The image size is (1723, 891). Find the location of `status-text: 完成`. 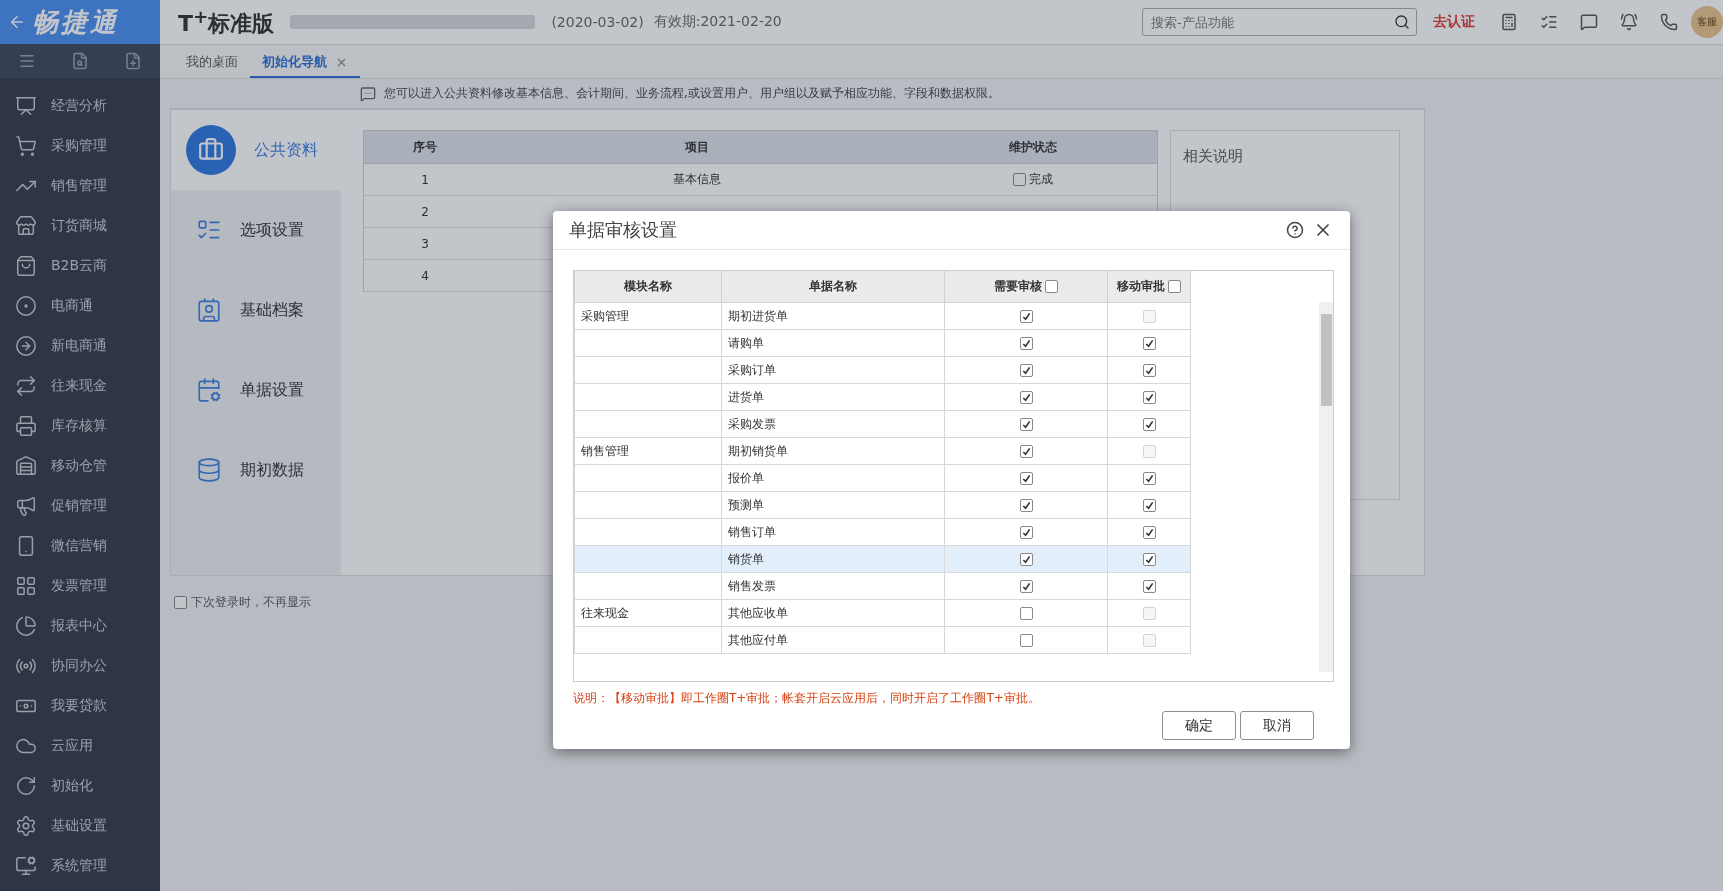

status-text: 完成 is located at coordinates (1040, 179).